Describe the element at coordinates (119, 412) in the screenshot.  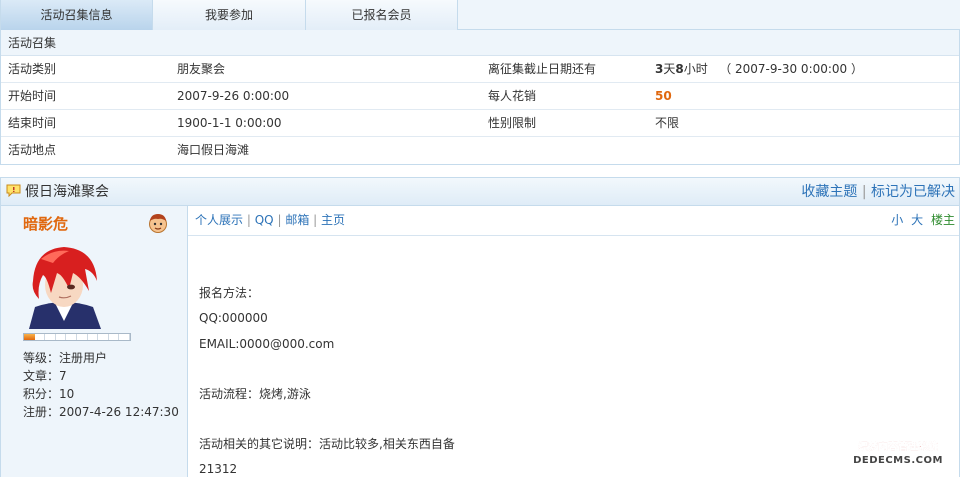
I see `registered-value: 2007-4-26 12:47:30` at that location.